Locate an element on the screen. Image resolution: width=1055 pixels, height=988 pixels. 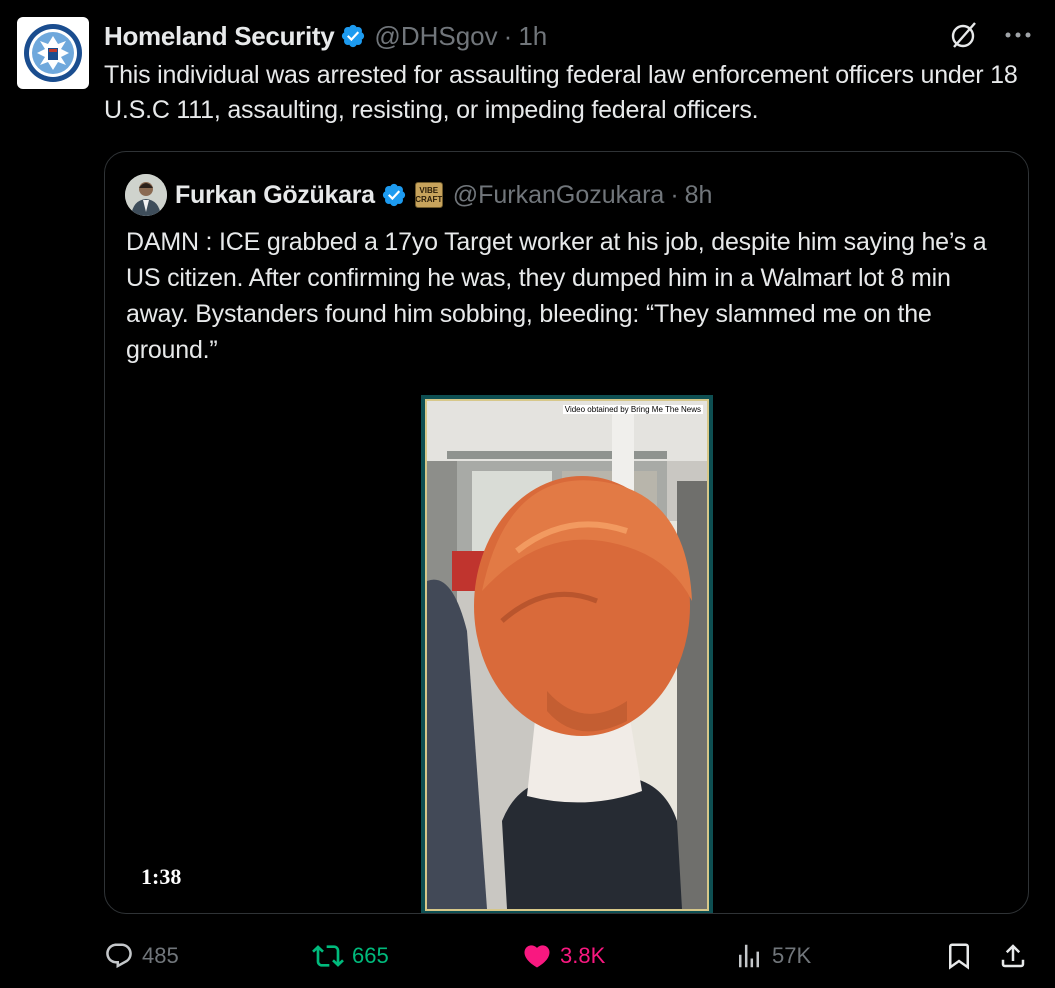
author-handle: @DHSgov is located at coordinates (435, 36).